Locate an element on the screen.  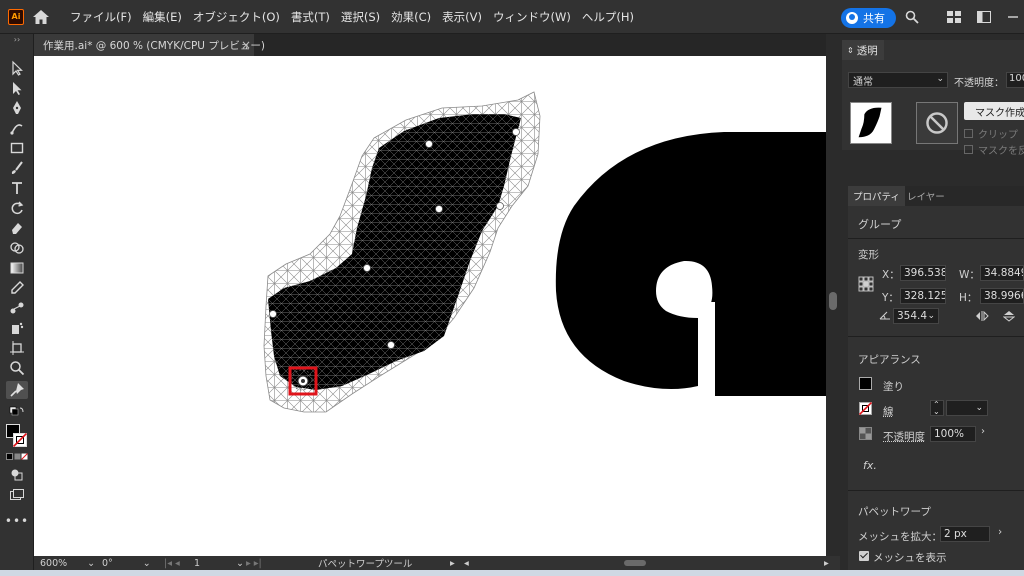
menu-edit: 編集(E) is located at coordinates (162, 17).